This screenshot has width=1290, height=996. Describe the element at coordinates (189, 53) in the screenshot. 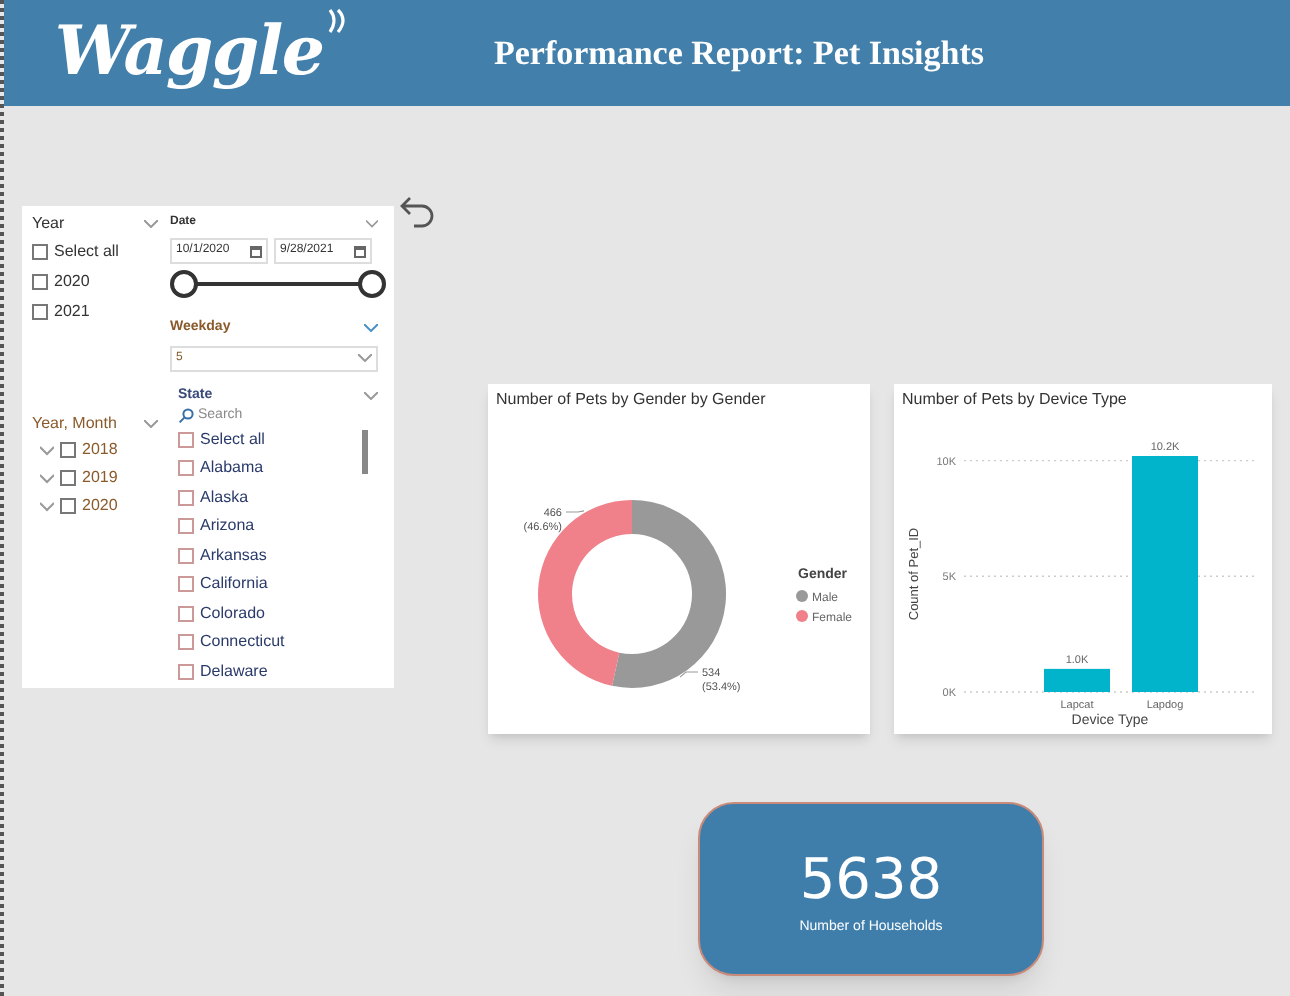

I see `logo: Waggle` at that location.